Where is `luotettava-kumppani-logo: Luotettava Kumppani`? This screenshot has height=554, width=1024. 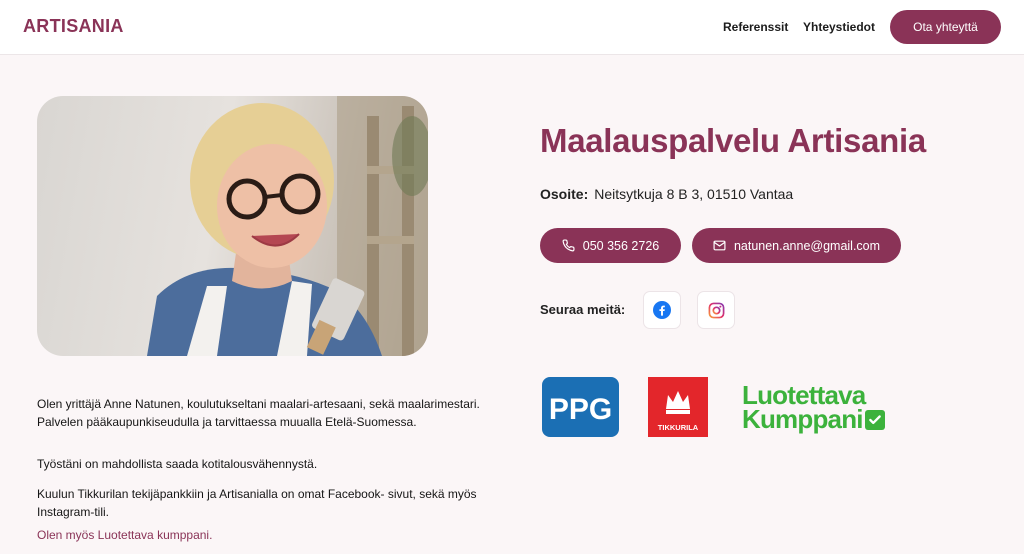
luotettava-kumppani-logo: Luotettava Kumppani is located at coordinates (822, 408).